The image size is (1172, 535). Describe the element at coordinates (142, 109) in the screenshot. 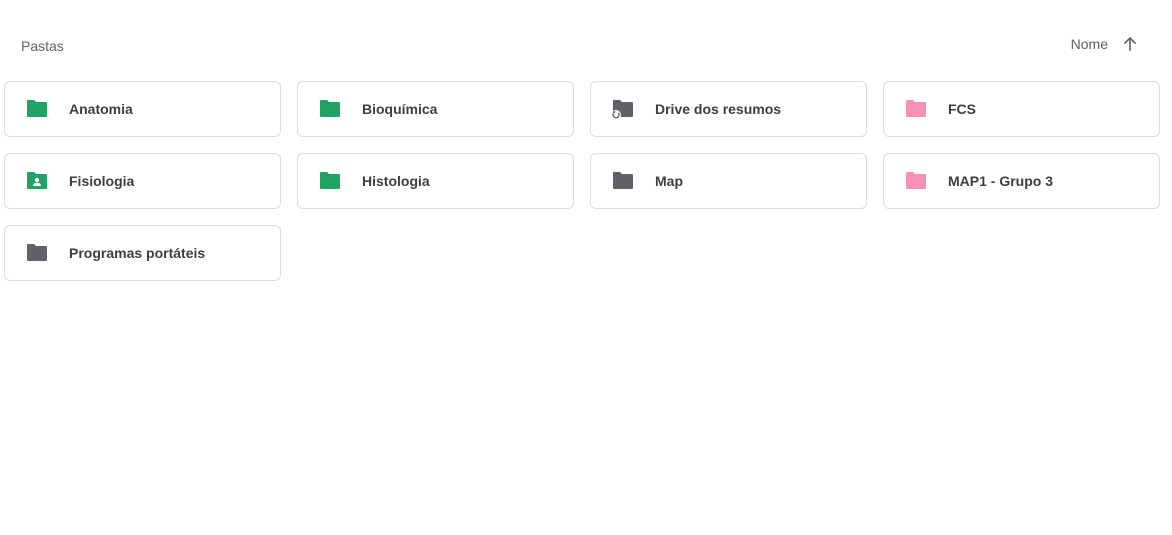

I see `folder-card: Anatomia` at that location.